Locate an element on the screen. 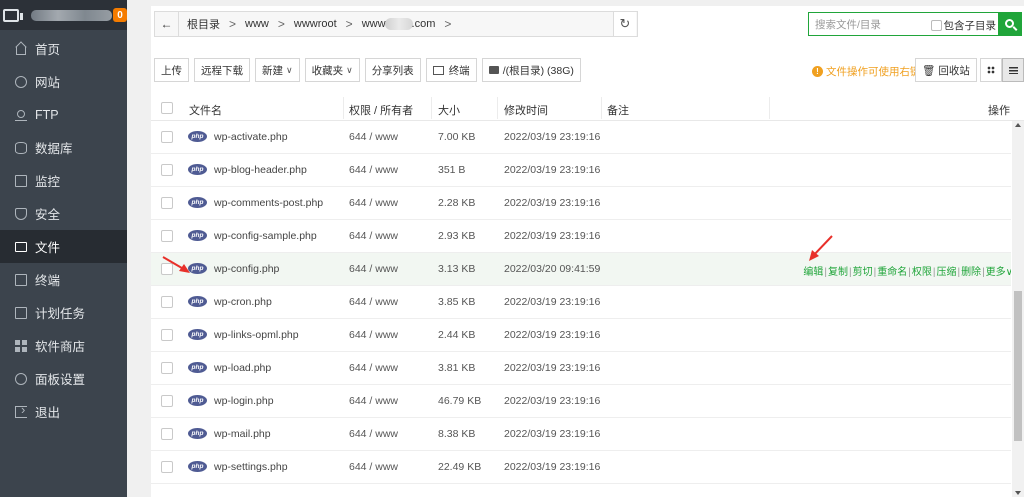 This screenshot has height=497, width=1024. include-subdir-checkbox is located at coordinates (936, 25).